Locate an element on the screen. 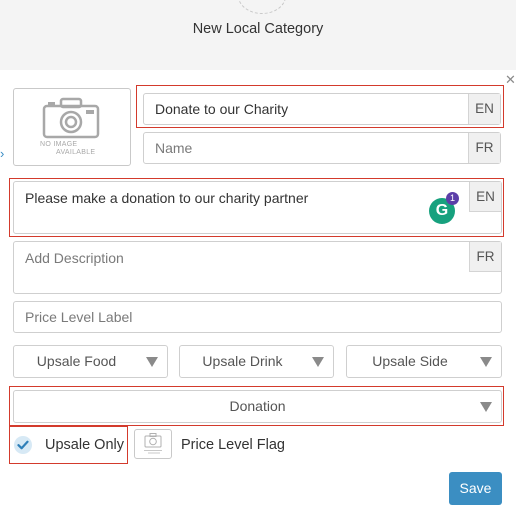 The width and height of the screenshot is (516, 520). price-level-label-placeholder: Price Level Label is located at coordinates (79, 317).